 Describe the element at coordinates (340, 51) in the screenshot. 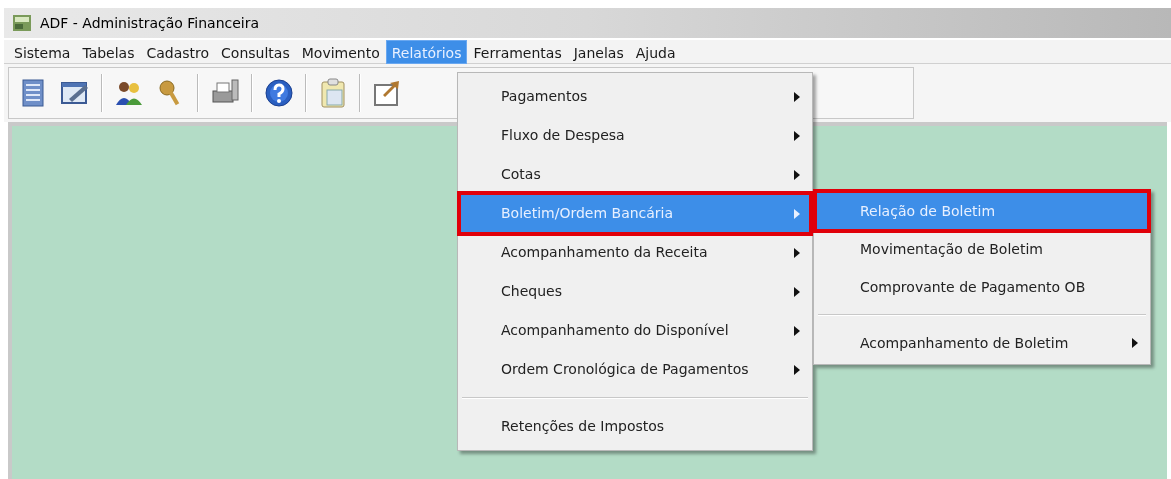

I see `menu-item: Movimento` at that location.